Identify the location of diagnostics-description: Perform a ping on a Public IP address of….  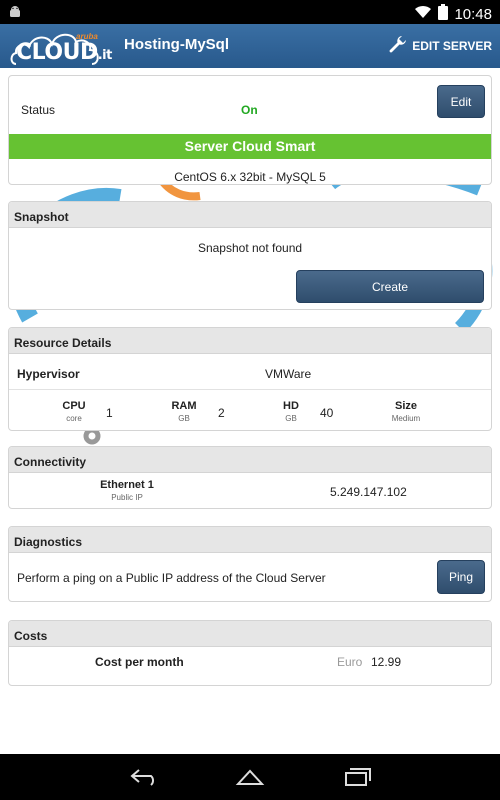
(171, 578).